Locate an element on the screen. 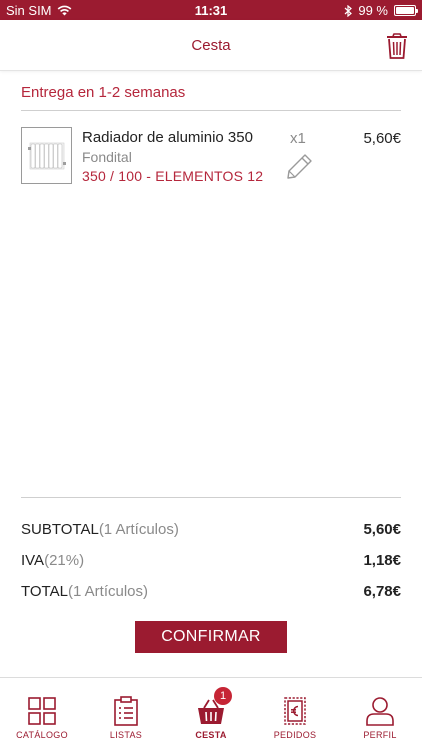  cart-count-badge: 1 is located at coordinates (223, 696).